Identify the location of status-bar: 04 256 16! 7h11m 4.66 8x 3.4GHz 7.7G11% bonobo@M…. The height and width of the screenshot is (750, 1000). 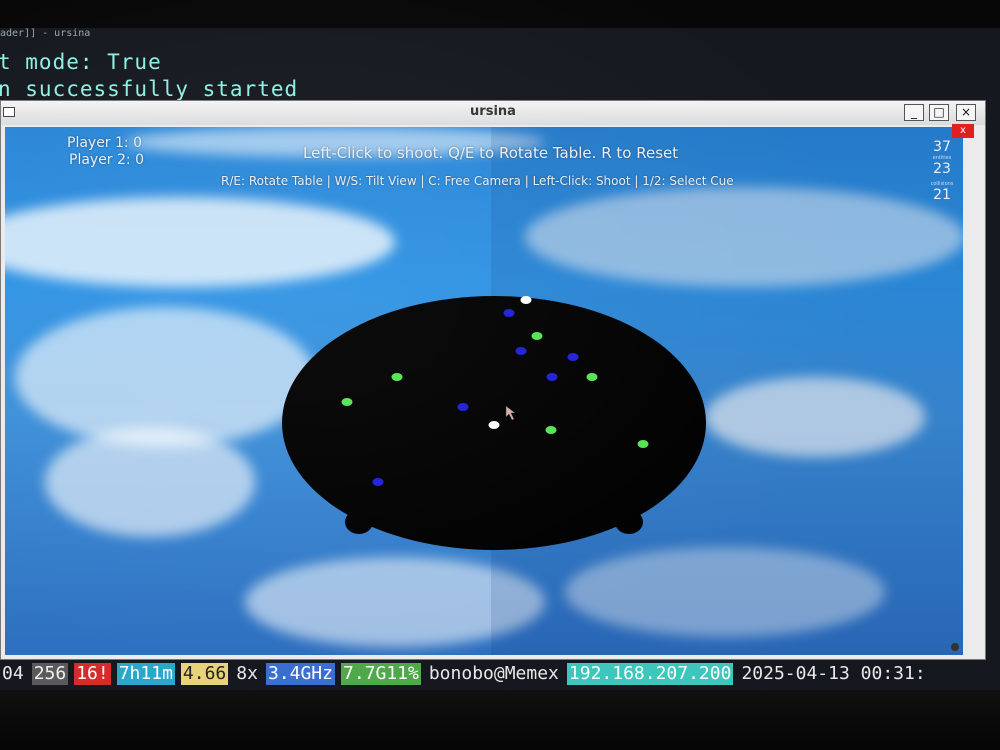
(500, 674).